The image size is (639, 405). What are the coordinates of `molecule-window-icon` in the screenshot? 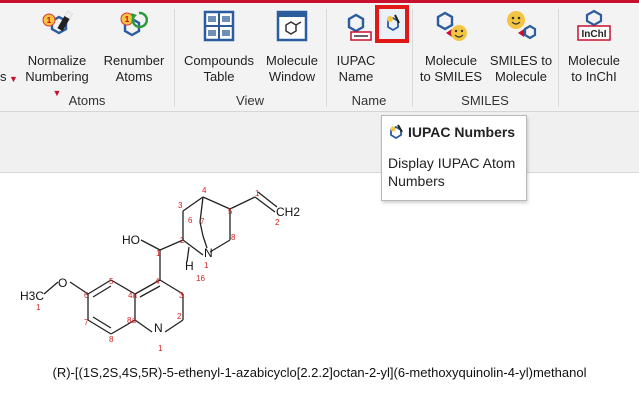 It's located at (292, 26).